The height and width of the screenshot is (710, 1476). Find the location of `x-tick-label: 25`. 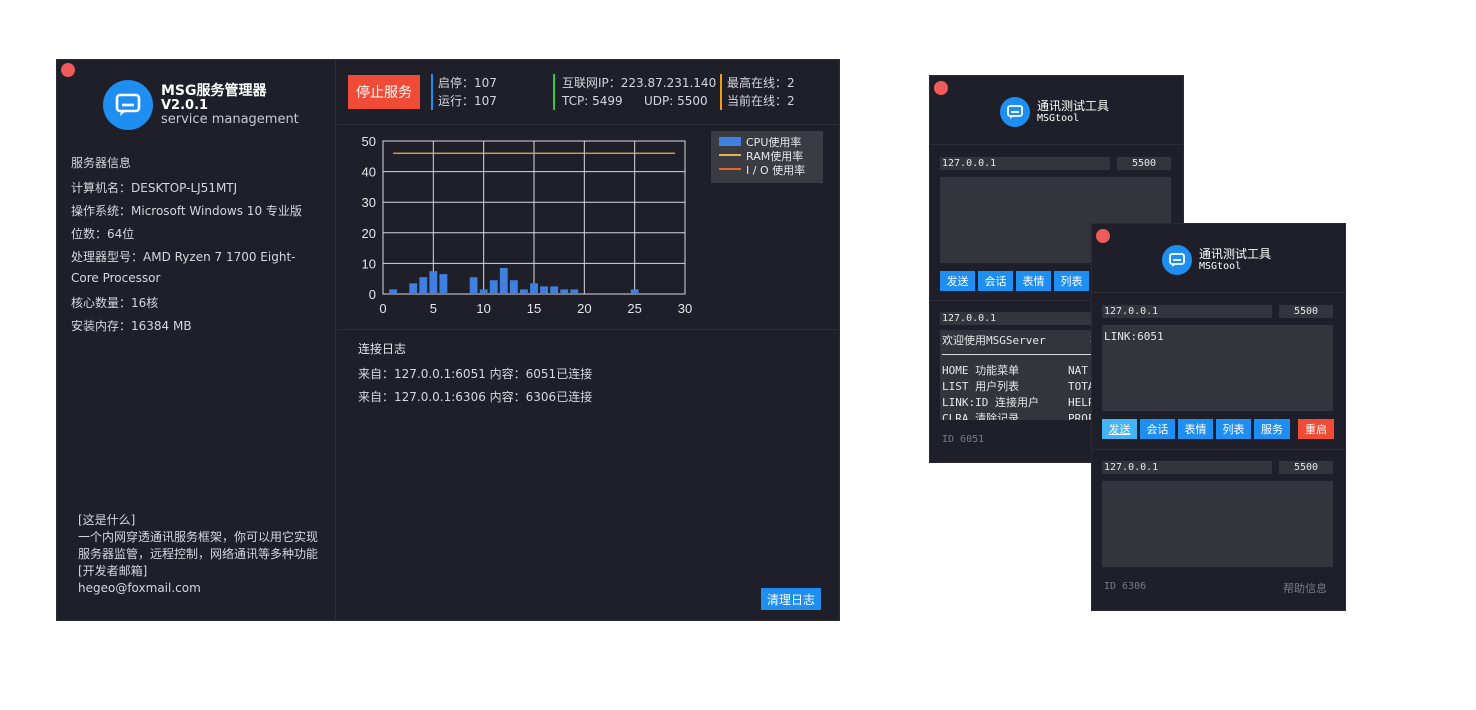

x-tick-label: 25 is located at coordinates (634, 308).